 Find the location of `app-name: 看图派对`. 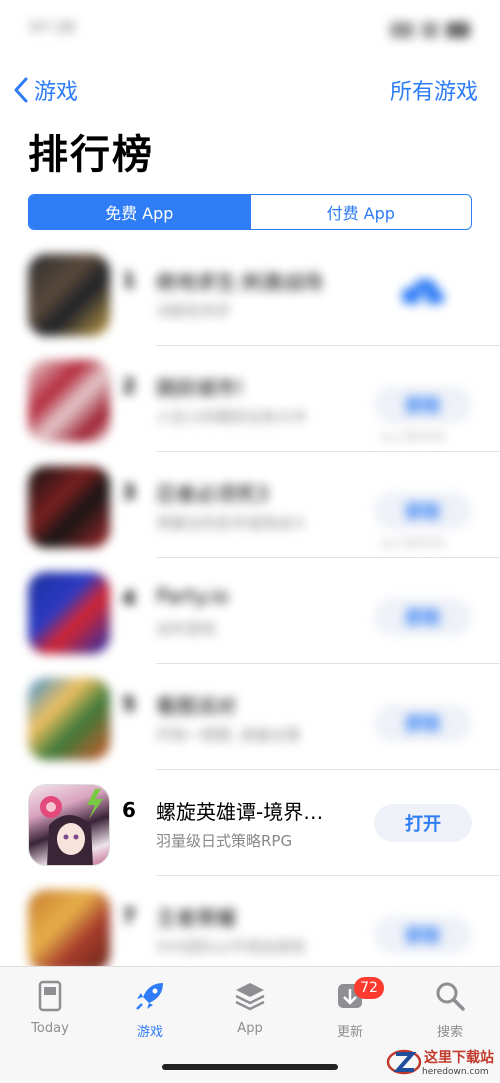

app-name: 看图派对 is located at coordinates (196, 706).